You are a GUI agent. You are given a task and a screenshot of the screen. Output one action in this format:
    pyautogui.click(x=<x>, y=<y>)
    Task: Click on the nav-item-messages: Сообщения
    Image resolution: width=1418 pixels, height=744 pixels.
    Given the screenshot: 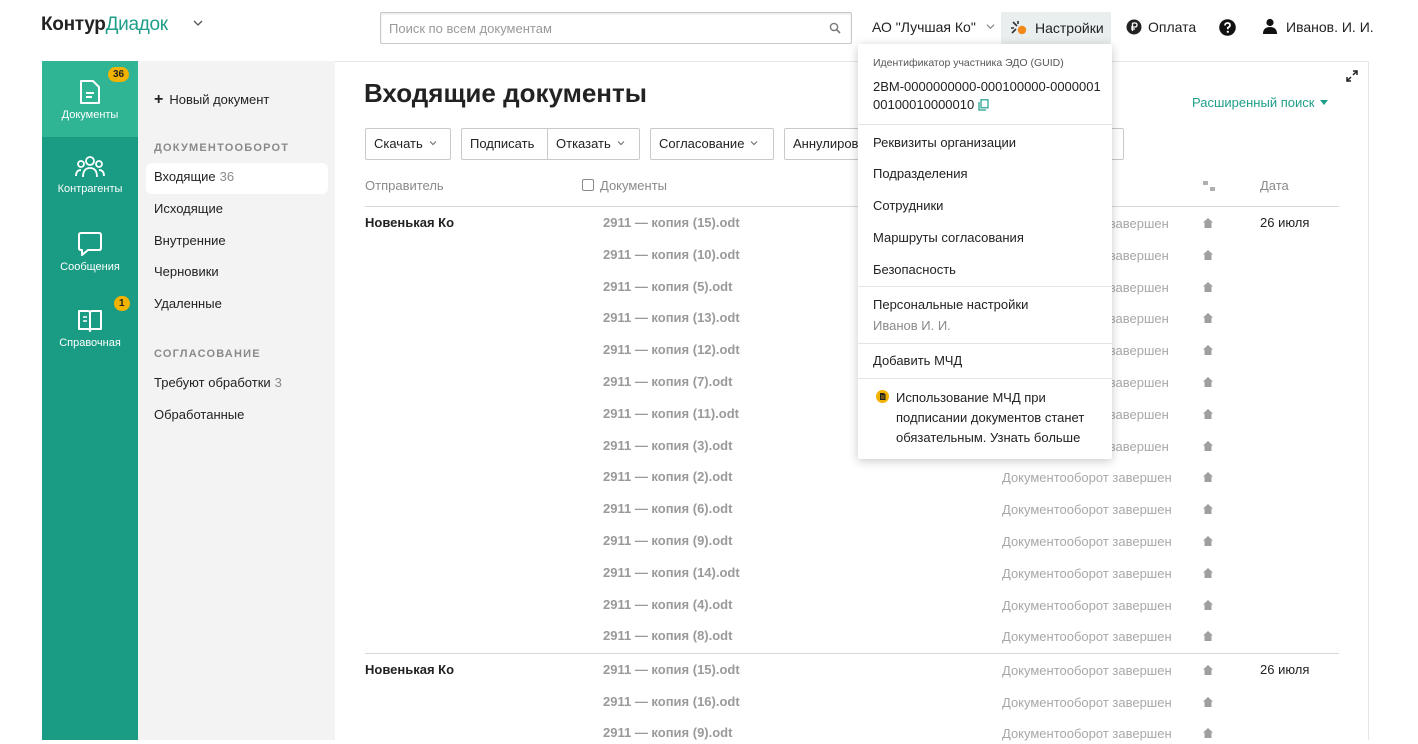 What is the action you would take?
    pyautogui.click(x=90, y=252)
    